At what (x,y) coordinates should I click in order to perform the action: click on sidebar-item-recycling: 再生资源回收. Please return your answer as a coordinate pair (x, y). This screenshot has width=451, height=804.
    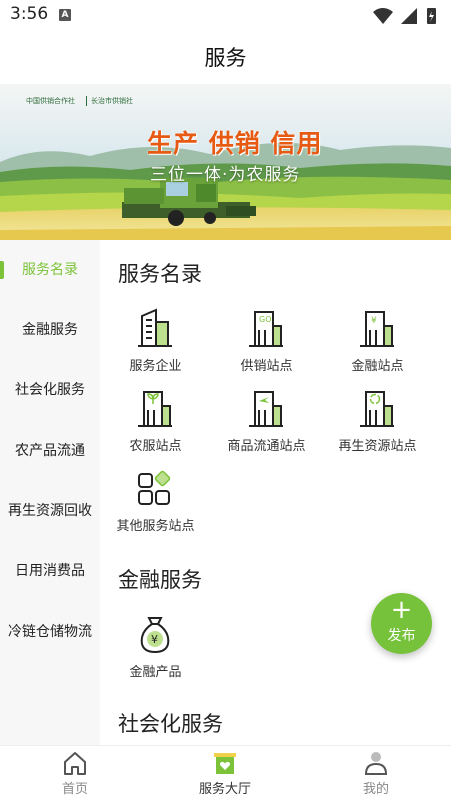
    Looking at the image, I should click on (50, 511).